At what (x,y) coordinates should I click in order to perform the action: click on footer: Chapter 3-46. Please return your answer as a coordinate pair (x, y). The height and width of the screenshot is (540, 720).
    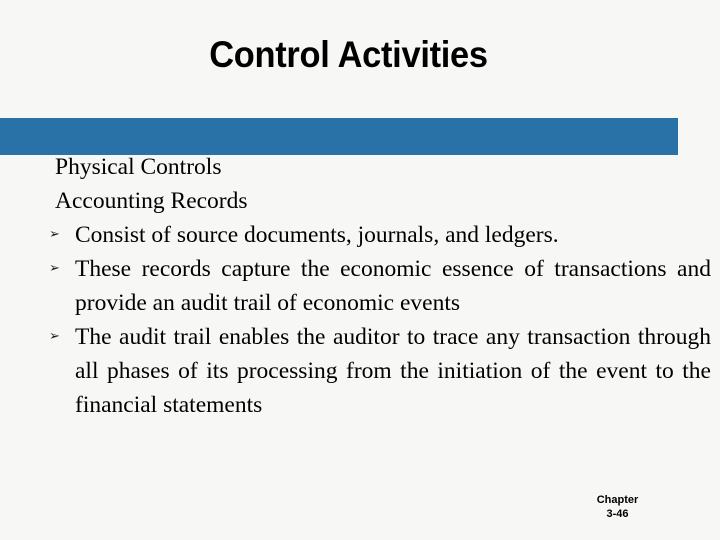
    Looking at the image, I should click on (617, 507).